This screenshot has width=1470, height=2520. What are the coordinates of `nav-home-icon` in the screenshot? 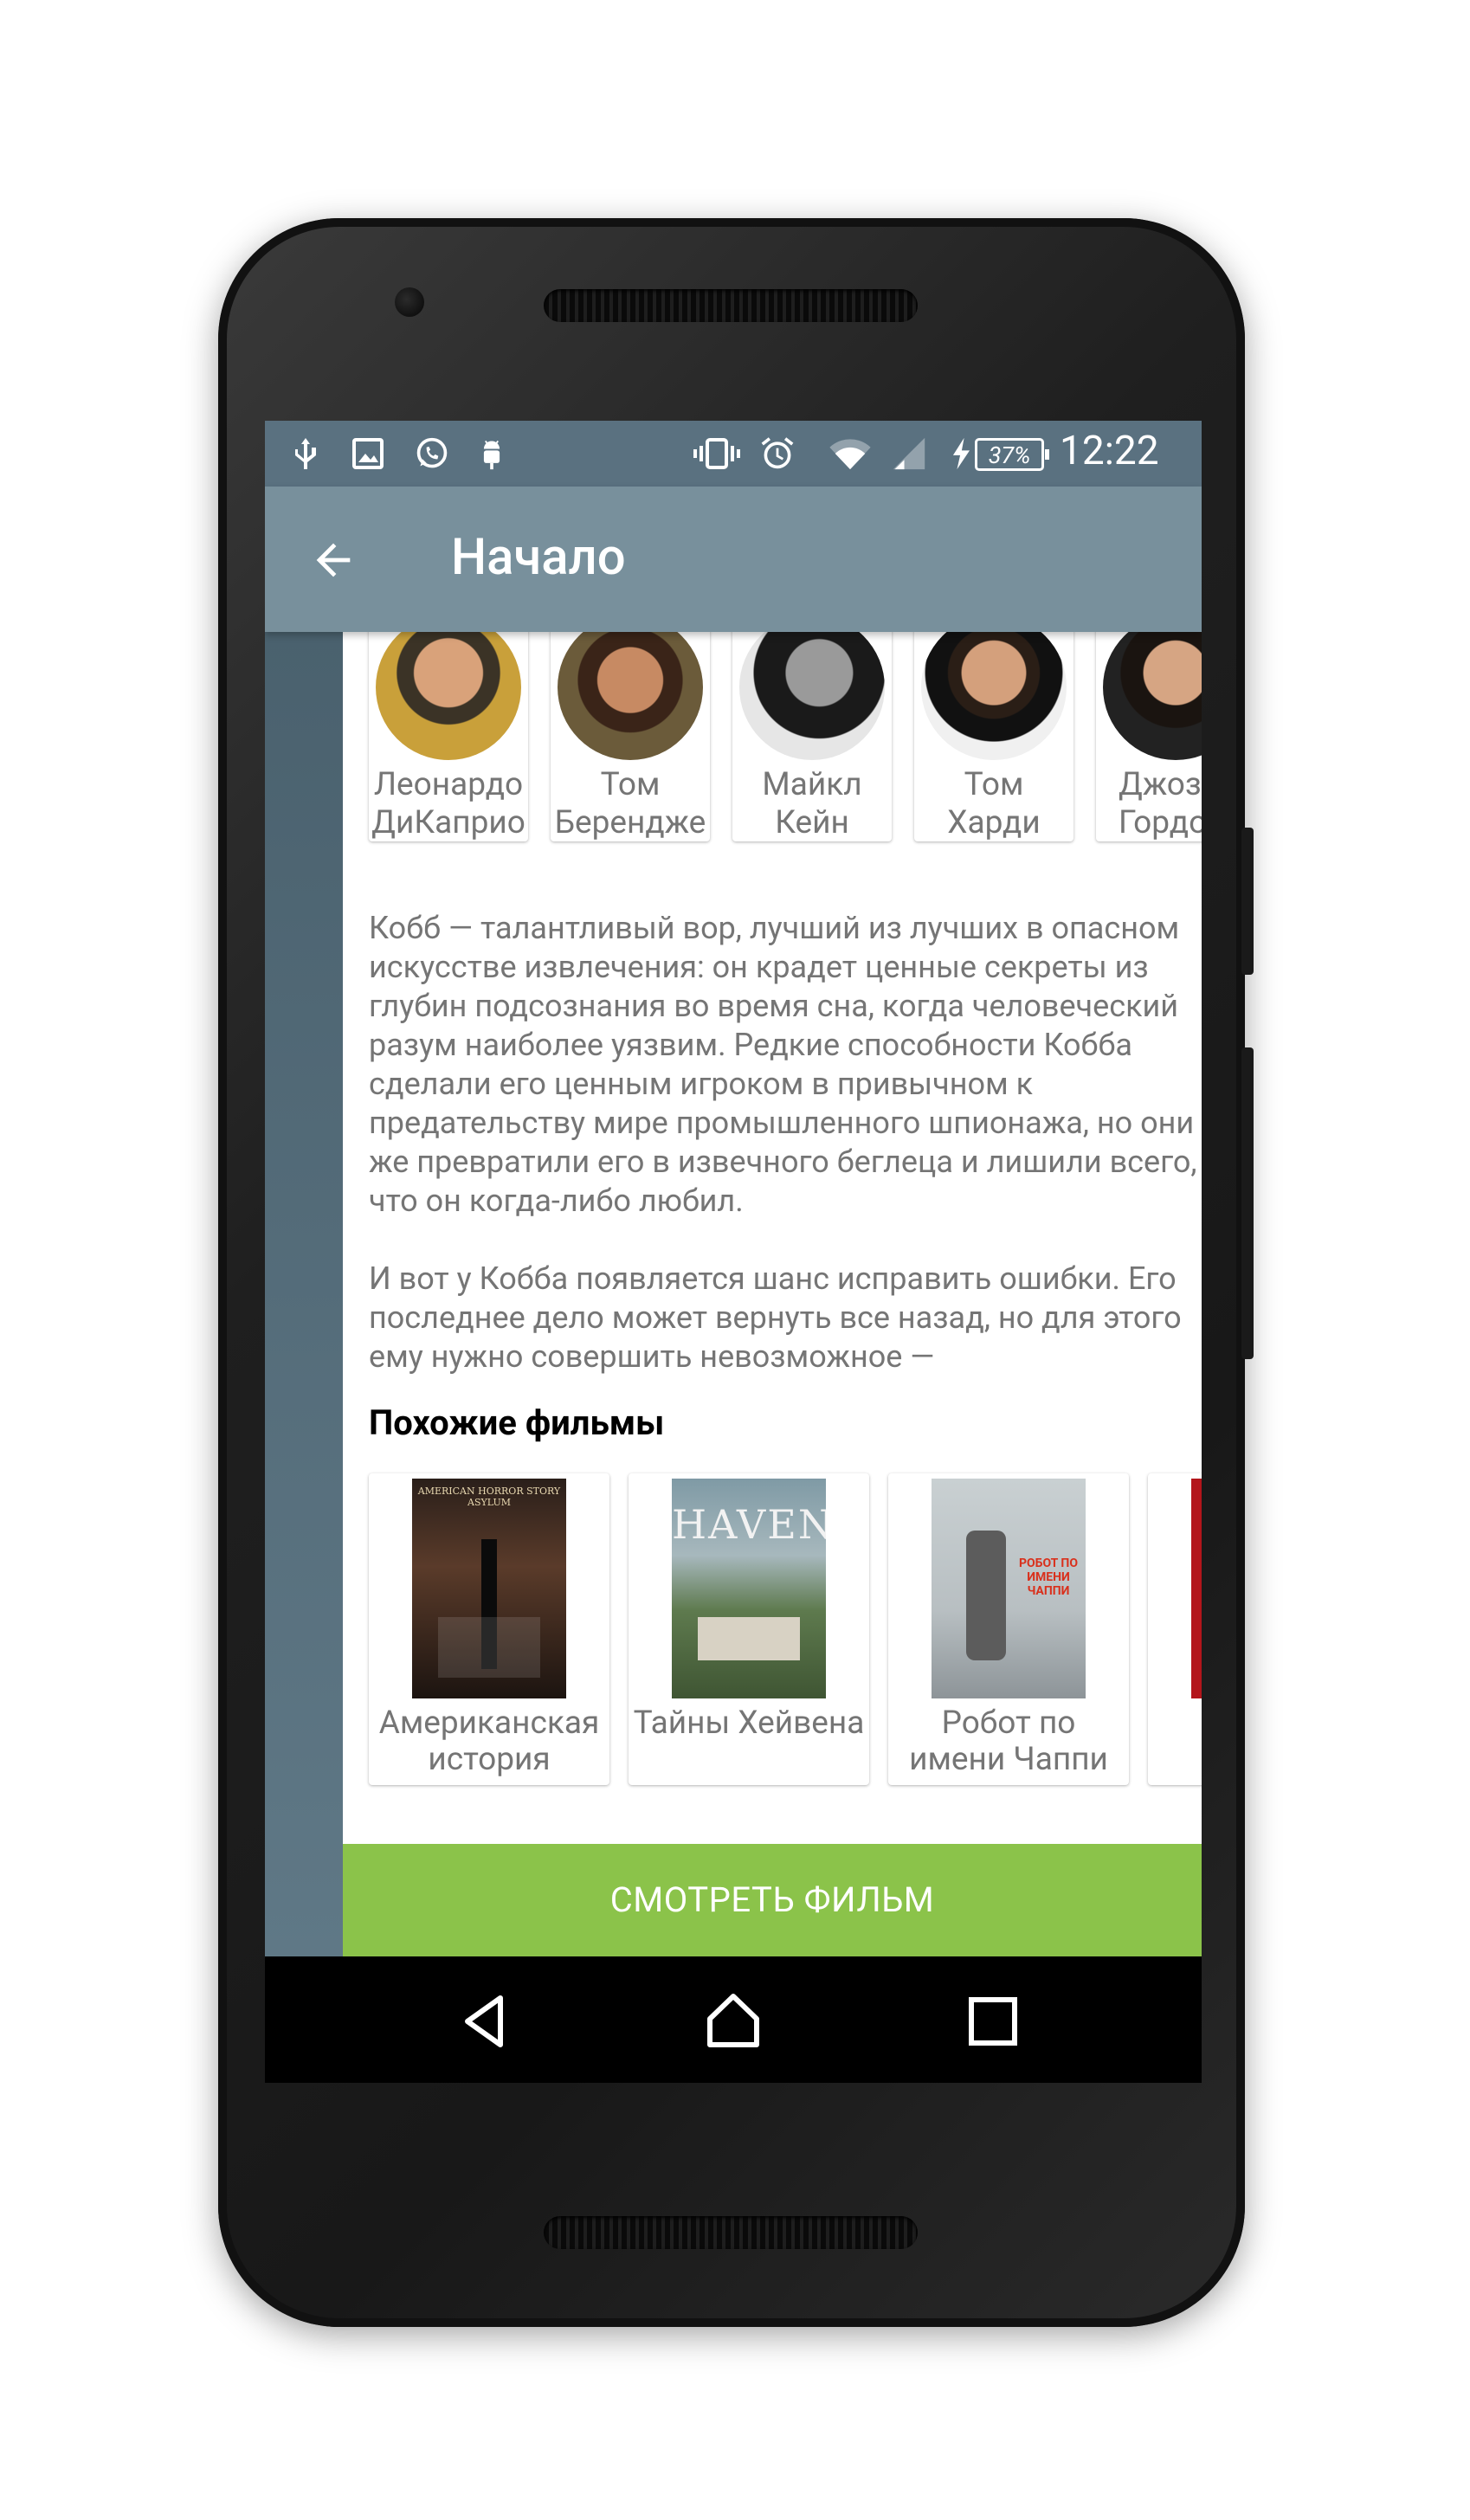 It's located at (733, 2021).